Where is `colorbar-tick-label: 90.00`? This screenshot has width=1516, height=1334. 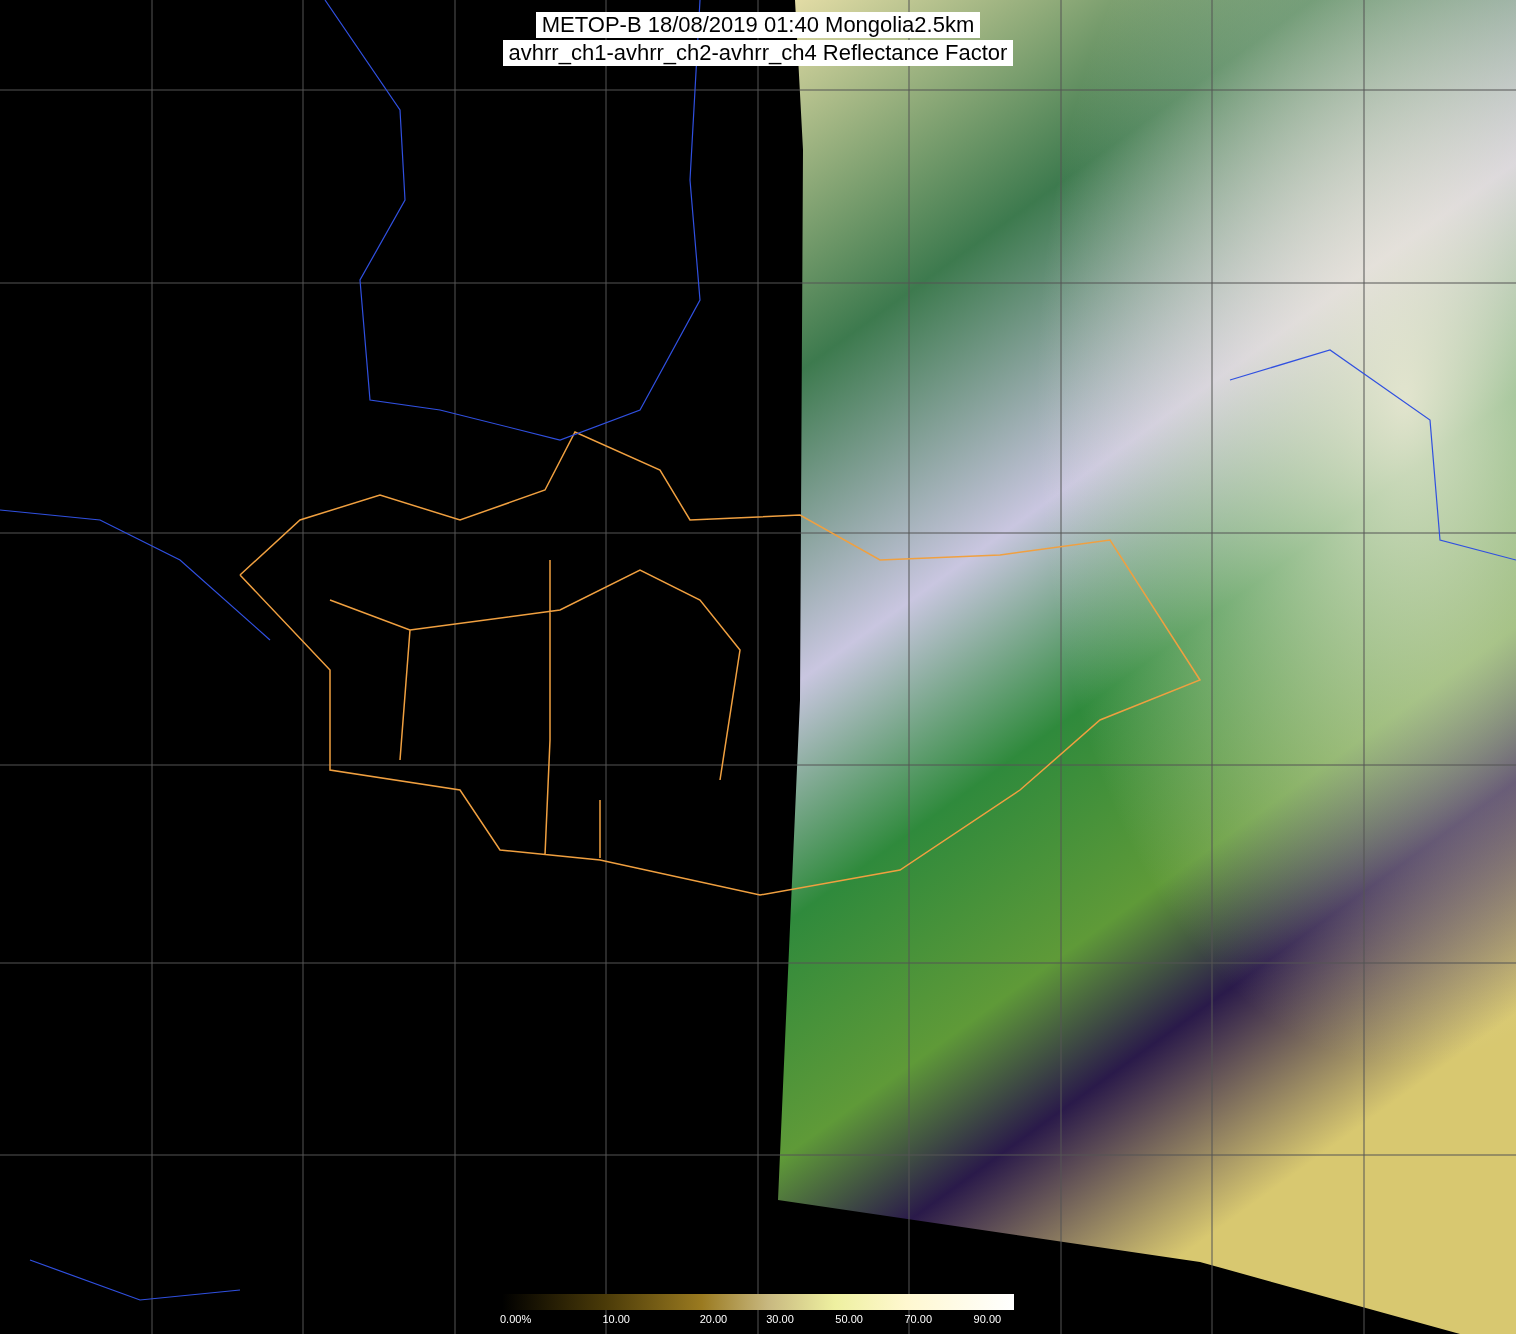
colorbar-tick-label: 90.00 is located at coordinates (987, 1319).